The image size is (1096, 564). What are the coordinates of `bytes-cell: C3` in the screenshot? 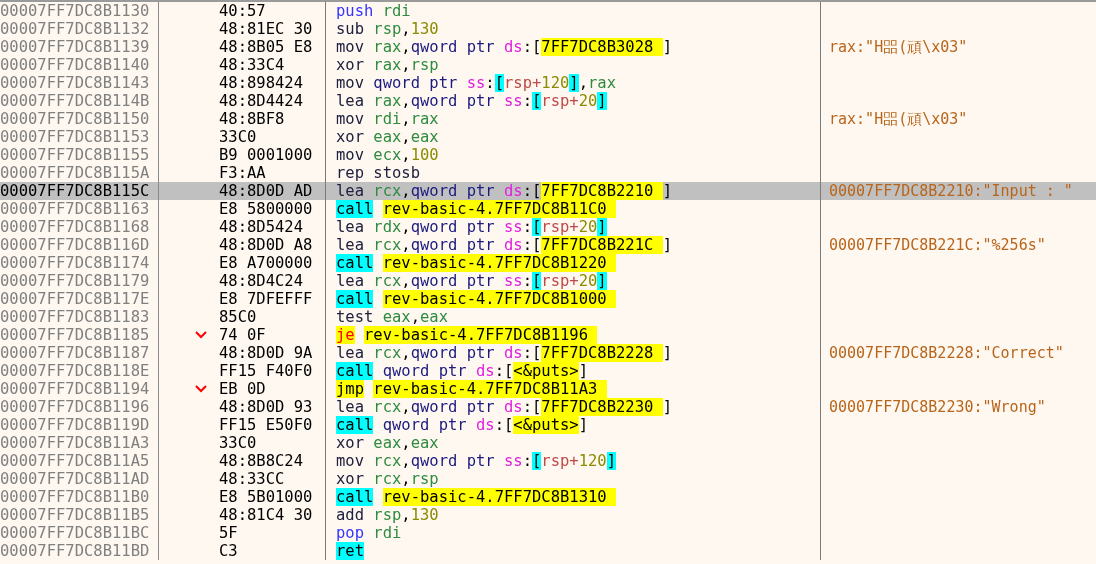 It's located at (228, 551).